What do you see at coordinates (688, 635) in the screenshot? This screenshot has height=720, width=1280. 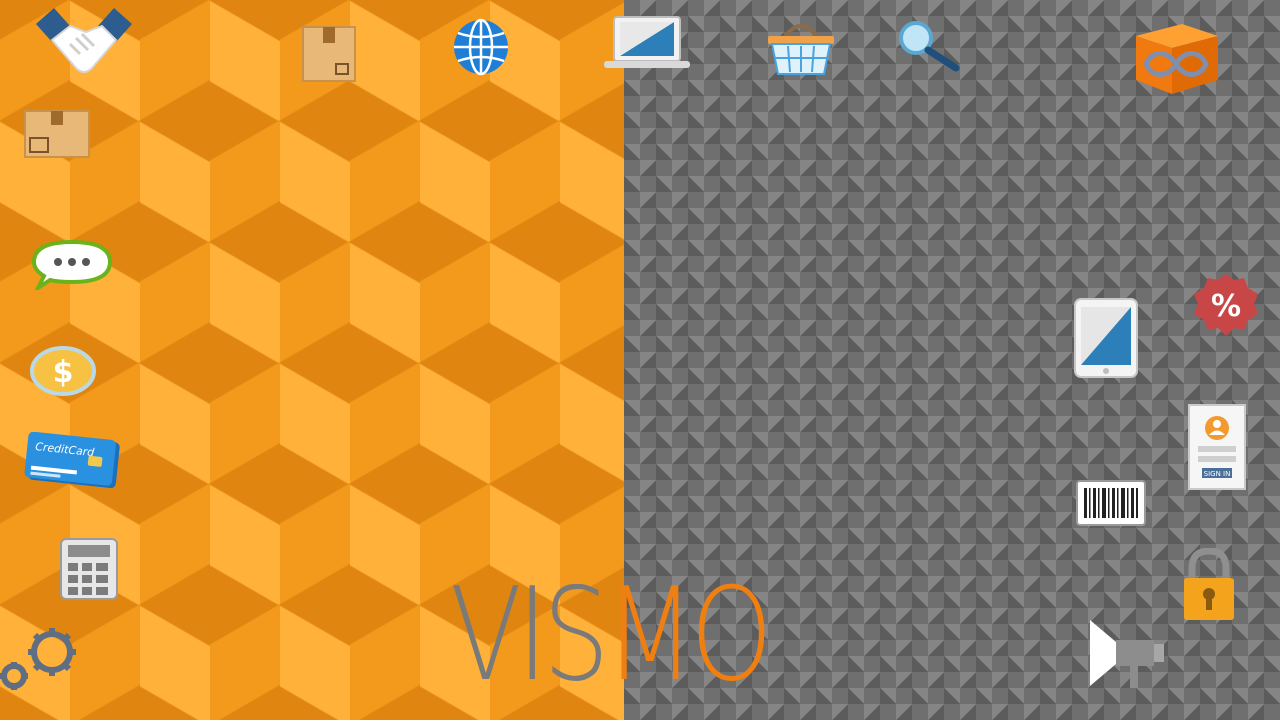 I see `logo-text-mo: MO` at bounding box center [688, 635].